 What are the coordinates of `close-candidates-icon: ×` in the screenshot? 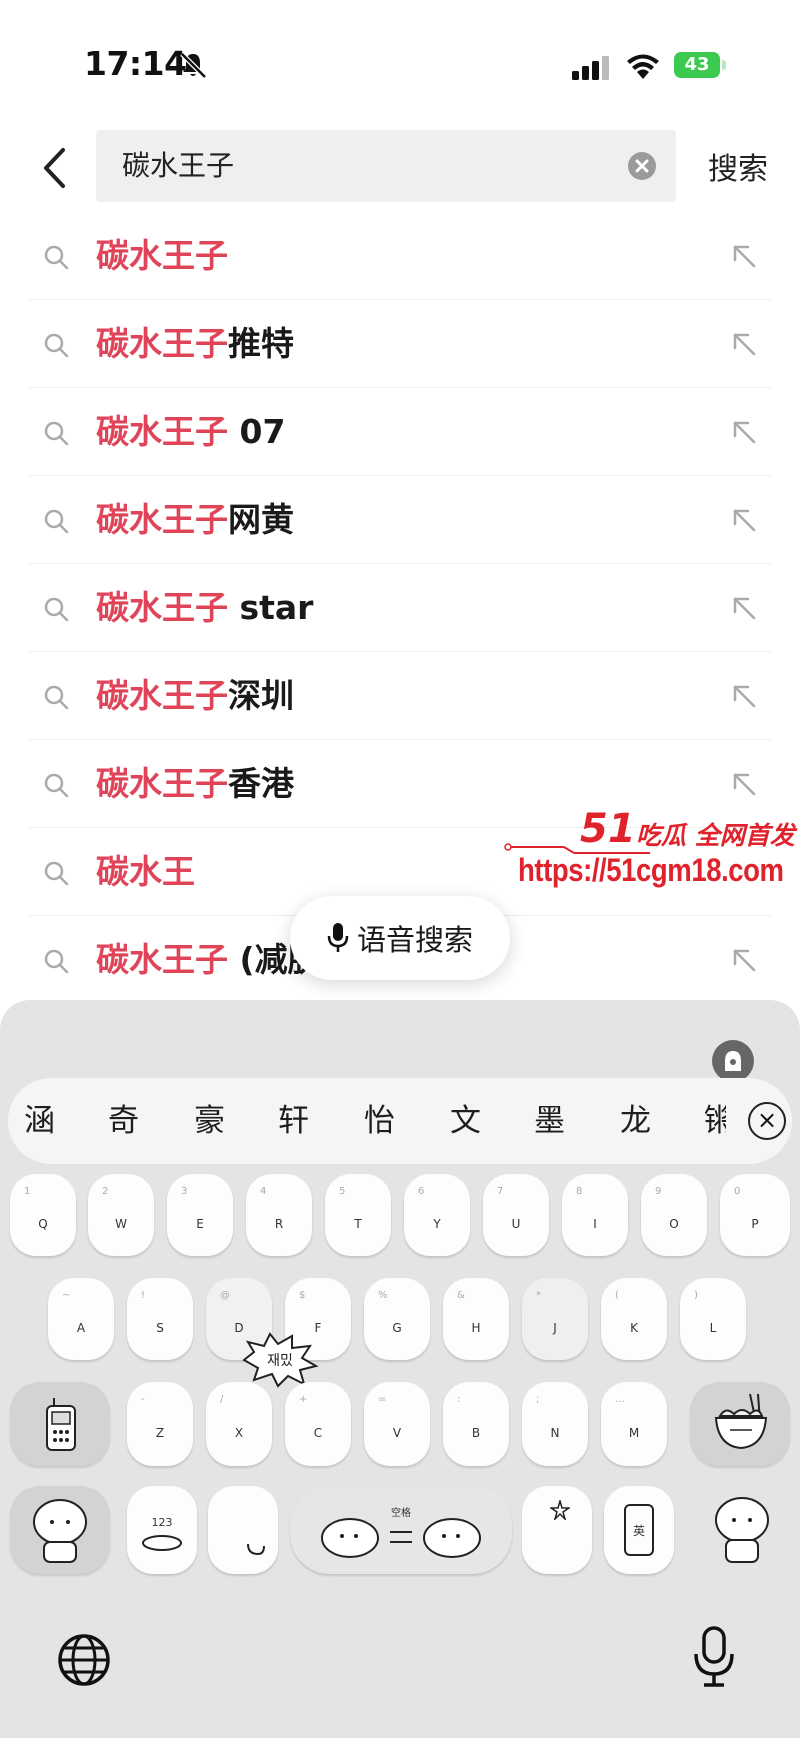 It's located at (767, 1121).